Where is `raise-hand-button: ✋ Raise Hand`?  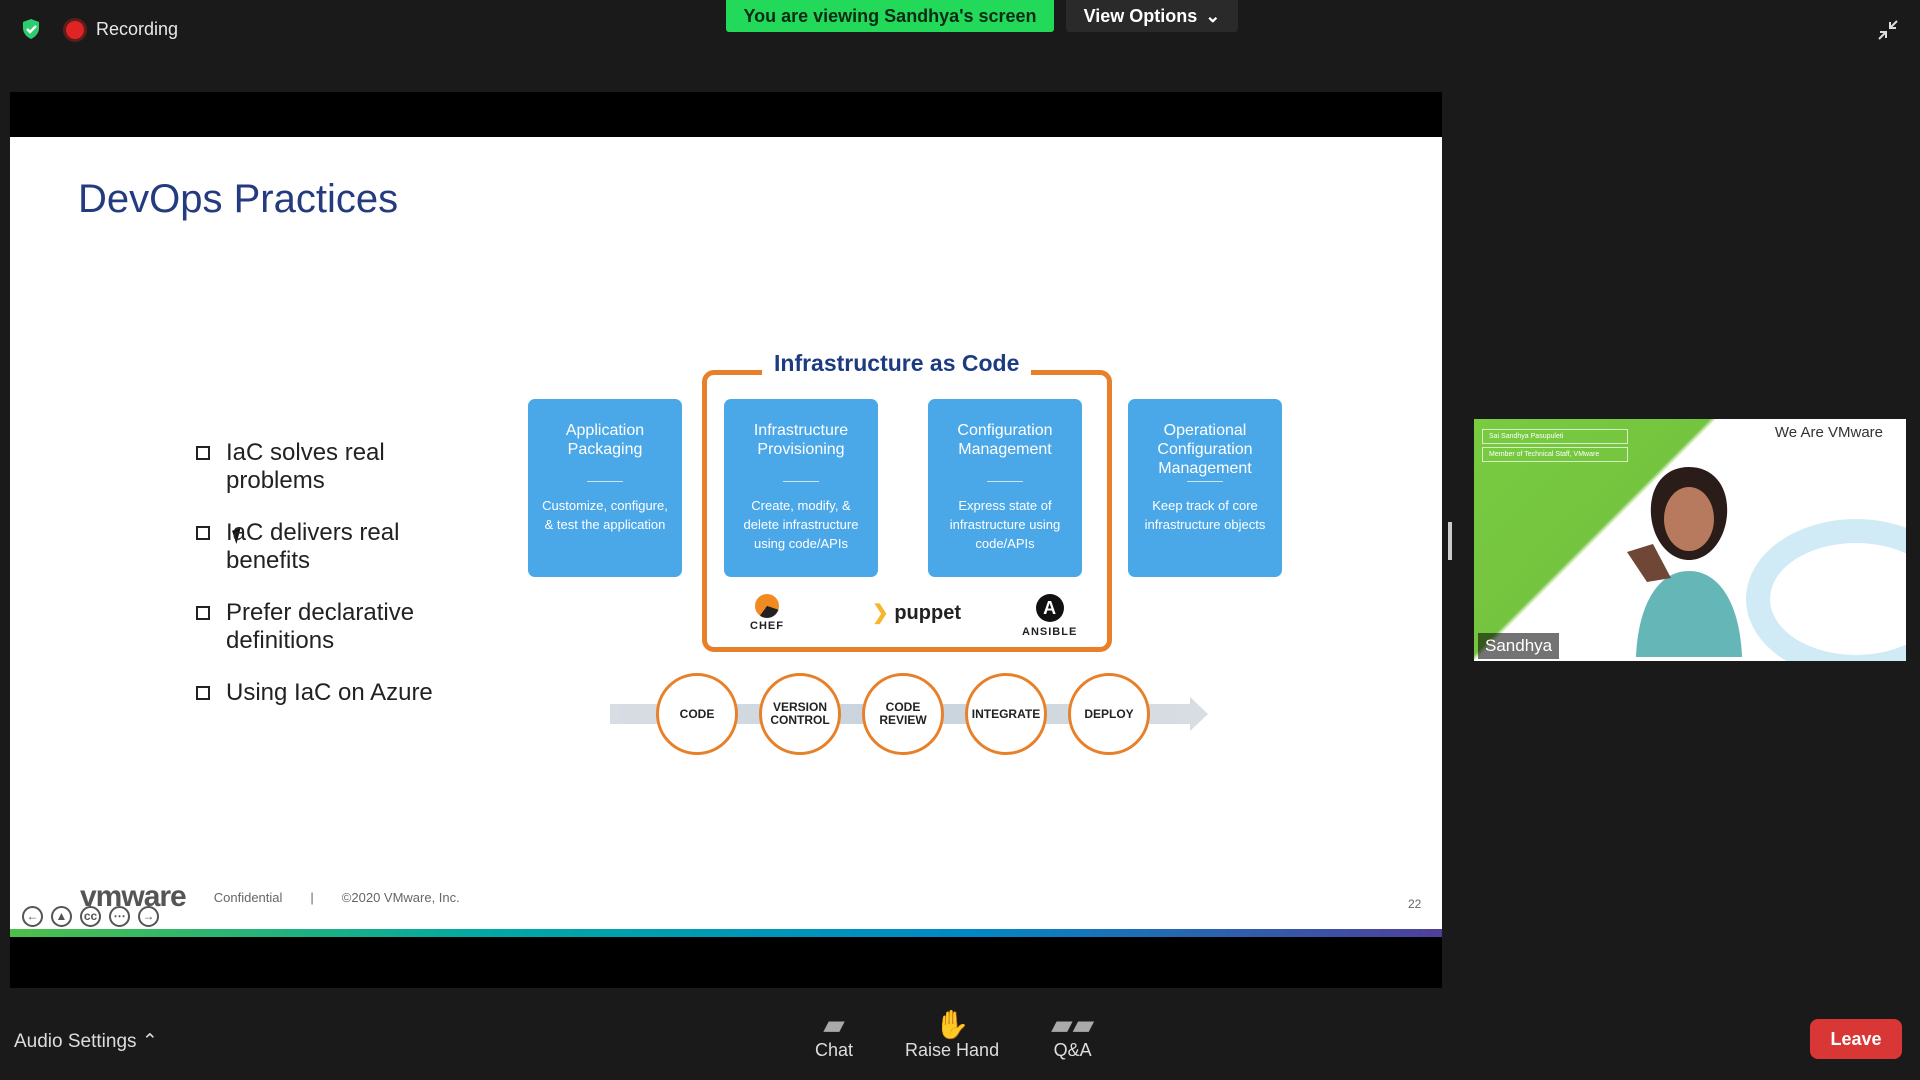 raise-hand-button: ✋ Raise Hand is located at coordinates (952, 1035).